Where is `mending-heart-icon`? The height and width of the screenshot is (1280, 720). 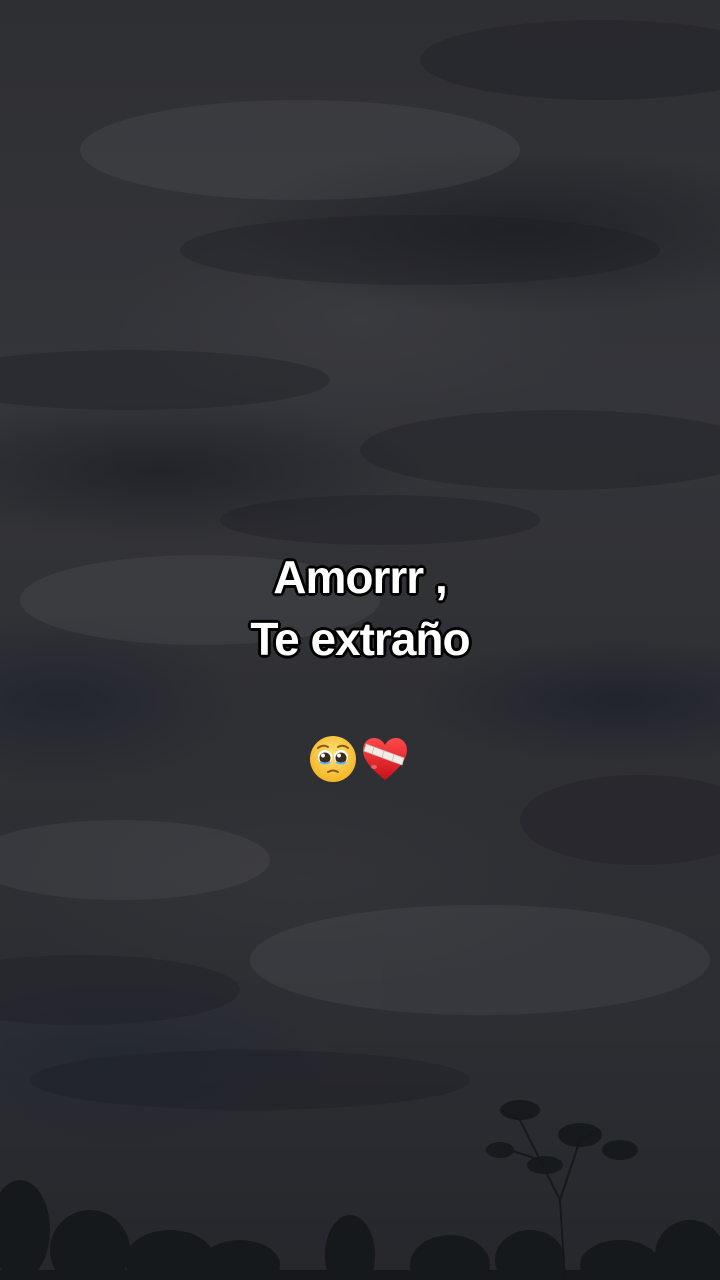
mending-heart-icon is located at coordinates (385, 759).